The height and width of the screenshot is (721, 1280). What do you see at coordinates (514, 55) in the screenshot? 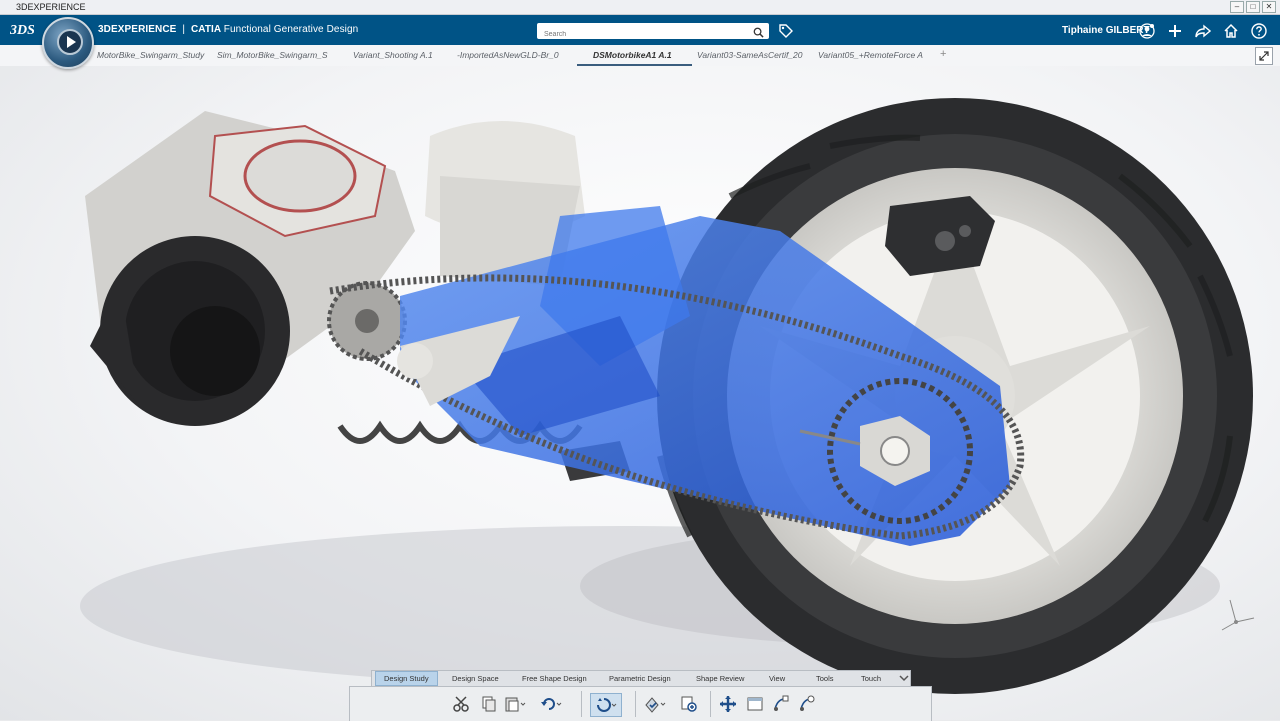
I see `tab-imported-as-new-gld: -ImportedAsNewGLD-Br_0` at bounding box center [514, 55].